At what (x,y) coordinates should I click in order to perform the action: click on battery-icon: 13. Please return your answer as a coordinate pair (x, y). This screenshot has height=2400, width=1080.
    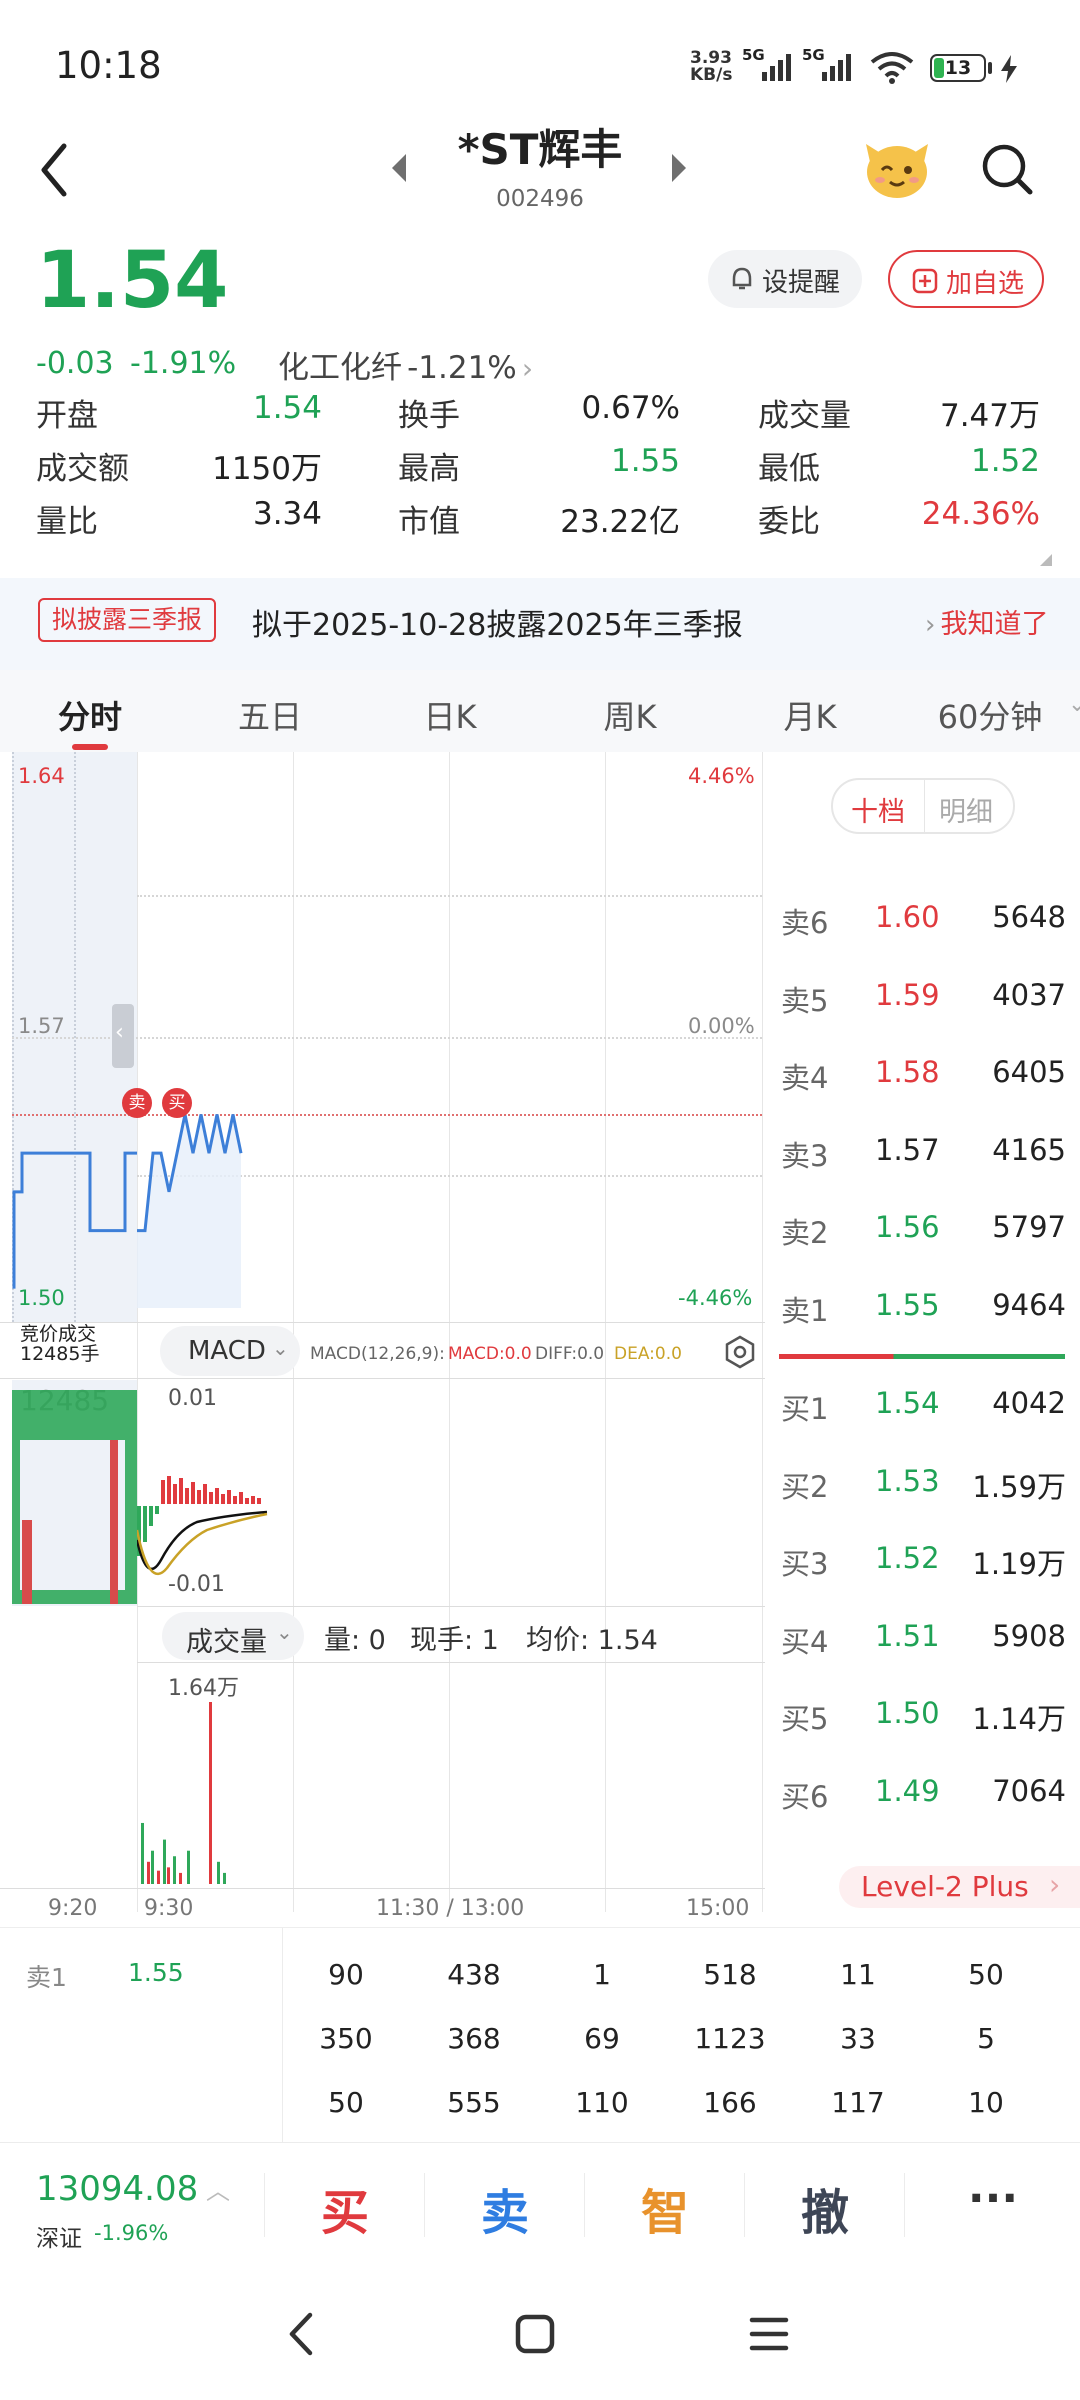
    Looking at the image, I should click on (958, 68).